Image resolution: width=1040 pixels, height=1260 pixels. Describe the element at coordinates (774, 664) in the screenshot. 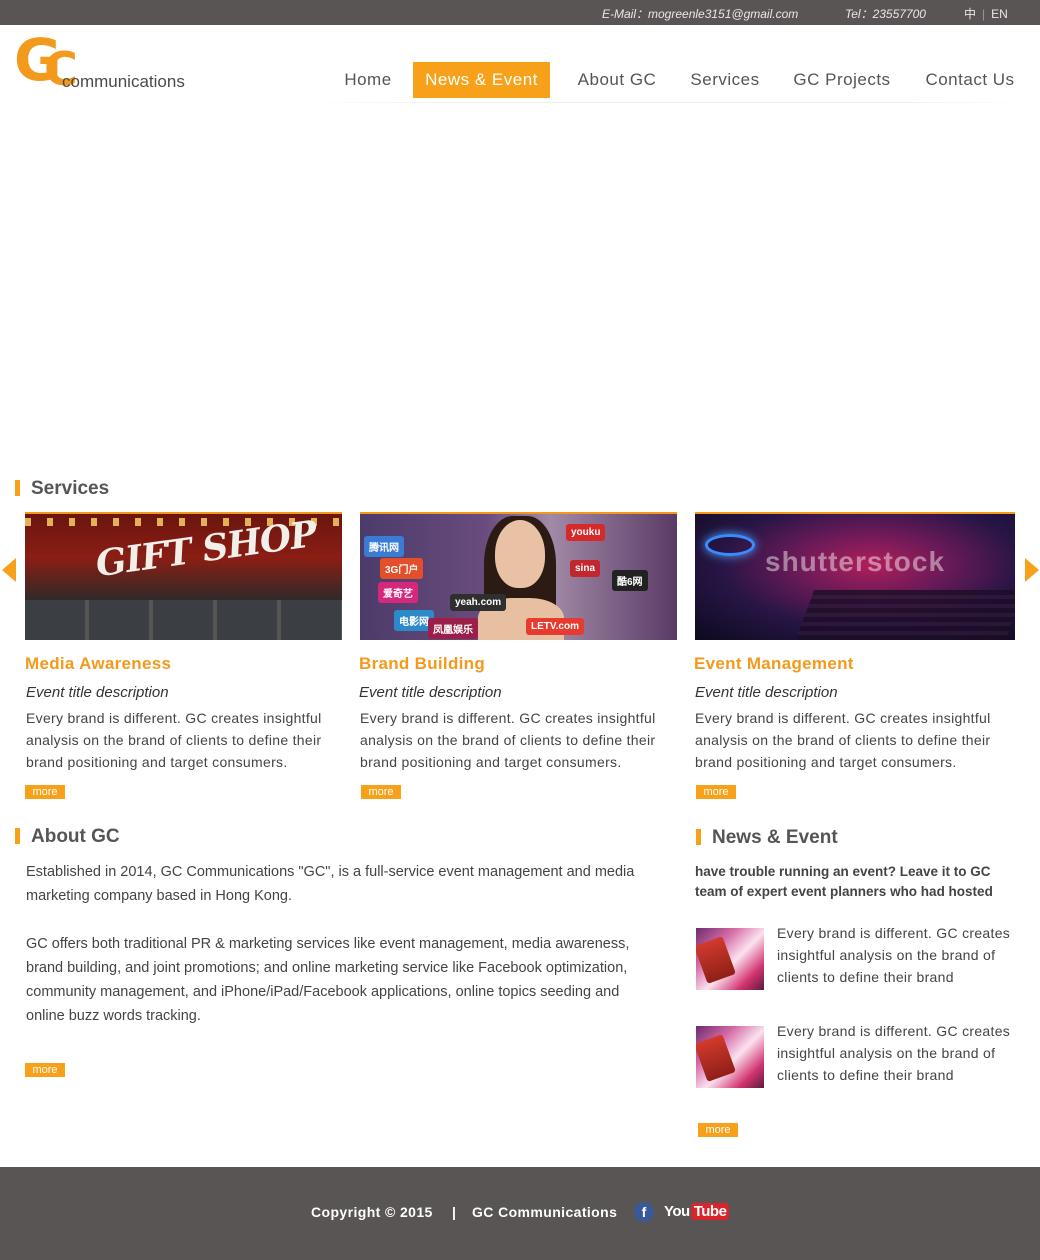

I see `event-management-title: Event Management` at that location.